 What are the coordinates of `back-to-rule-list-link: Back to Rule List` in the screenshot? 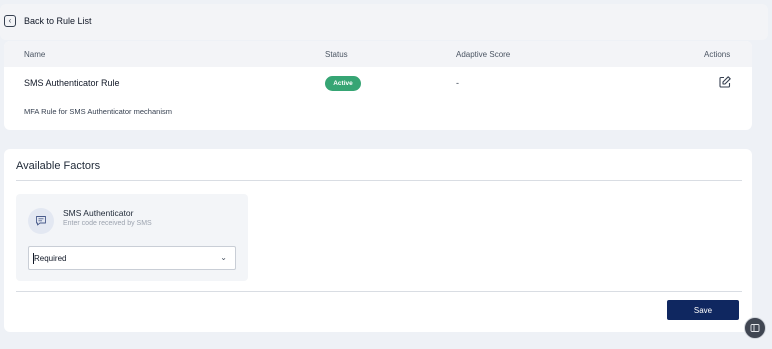 It's located at (58, 21).